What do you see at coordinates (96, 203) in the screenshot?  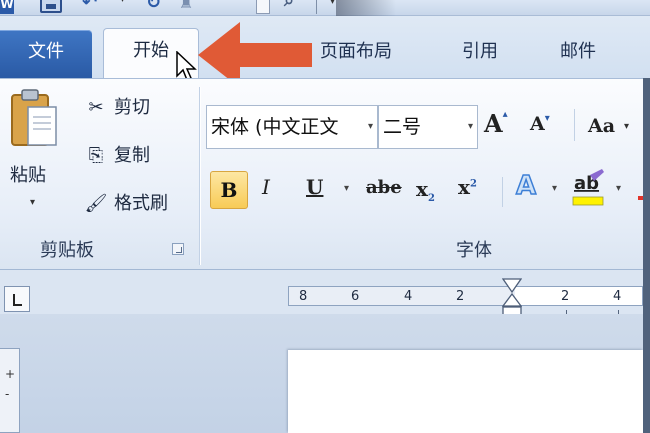 I see `format-painter-brush-icon: 🖌` at bounding box center [96, 203].